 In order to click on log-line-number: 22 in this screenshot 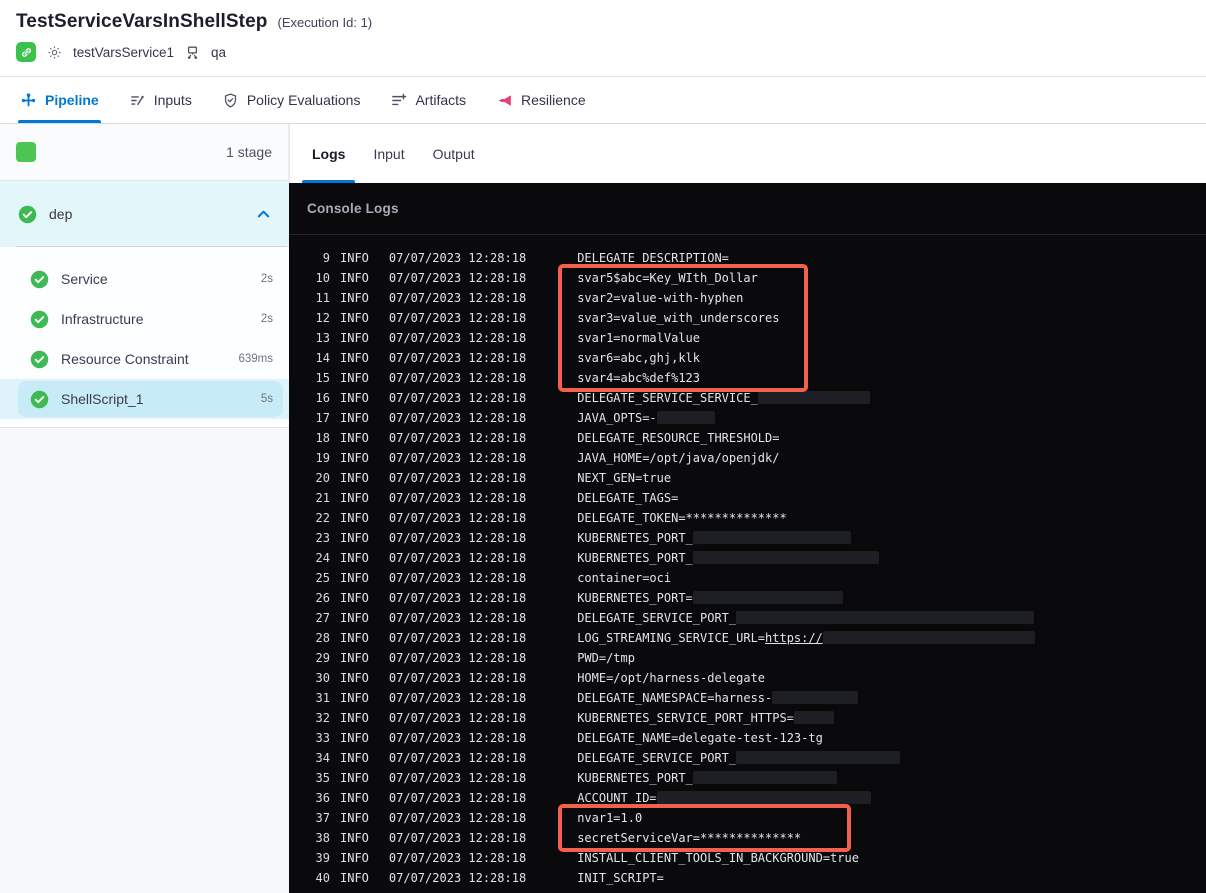, I will do `click(322, 518)`.